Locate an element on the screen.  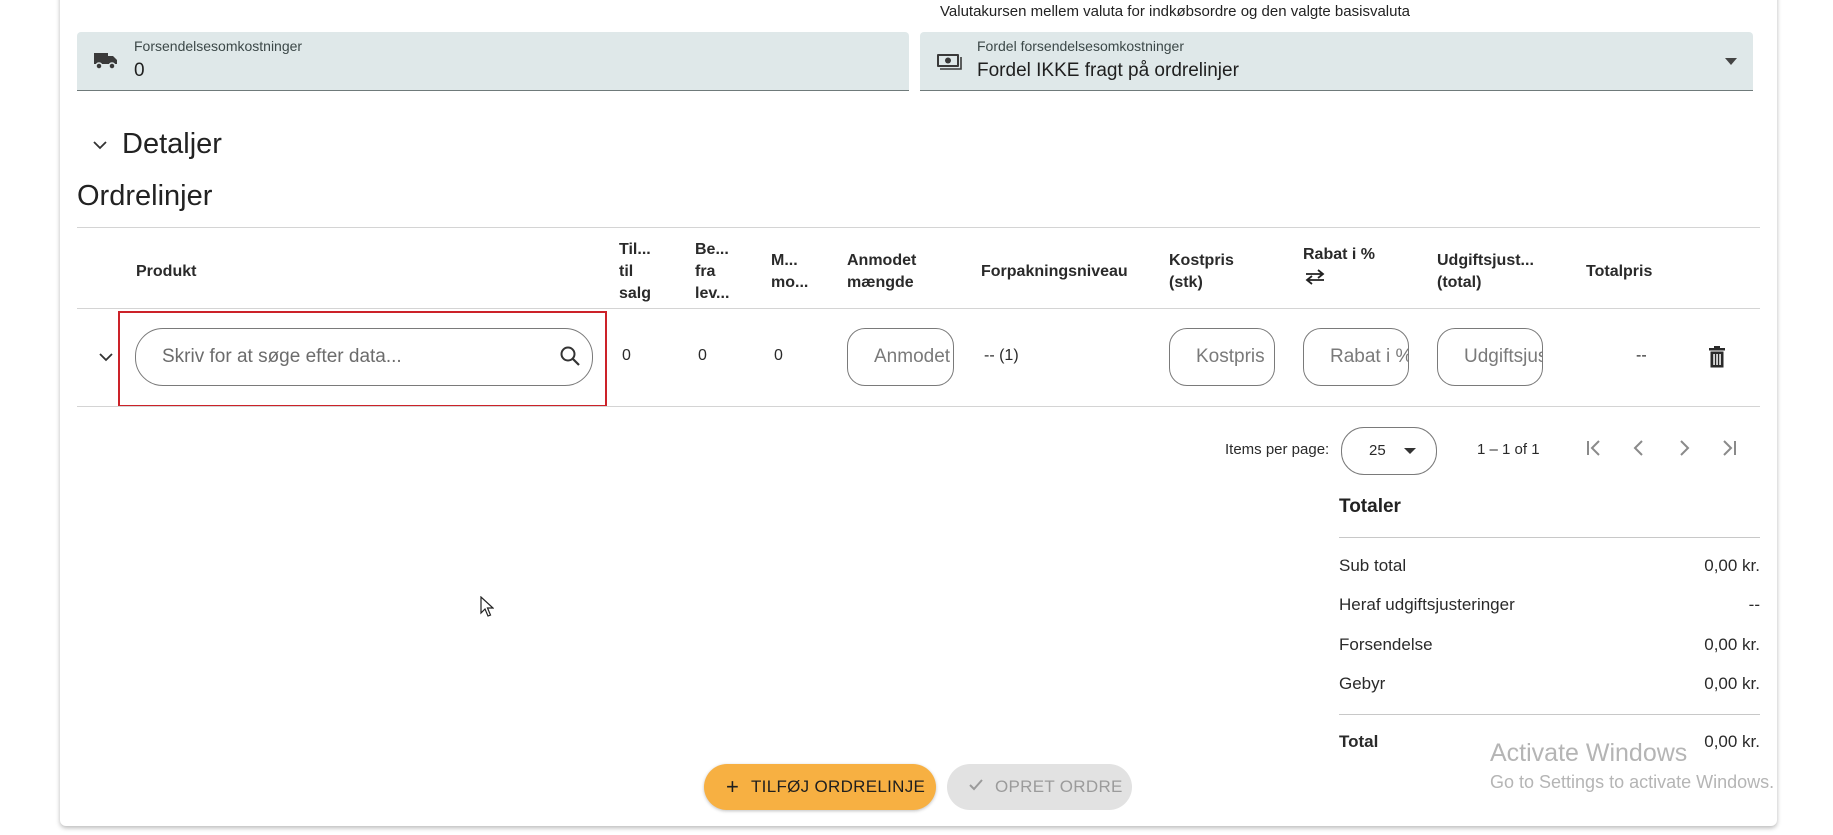
fee-label: Gebyr is located at coordinates (1362, 683).